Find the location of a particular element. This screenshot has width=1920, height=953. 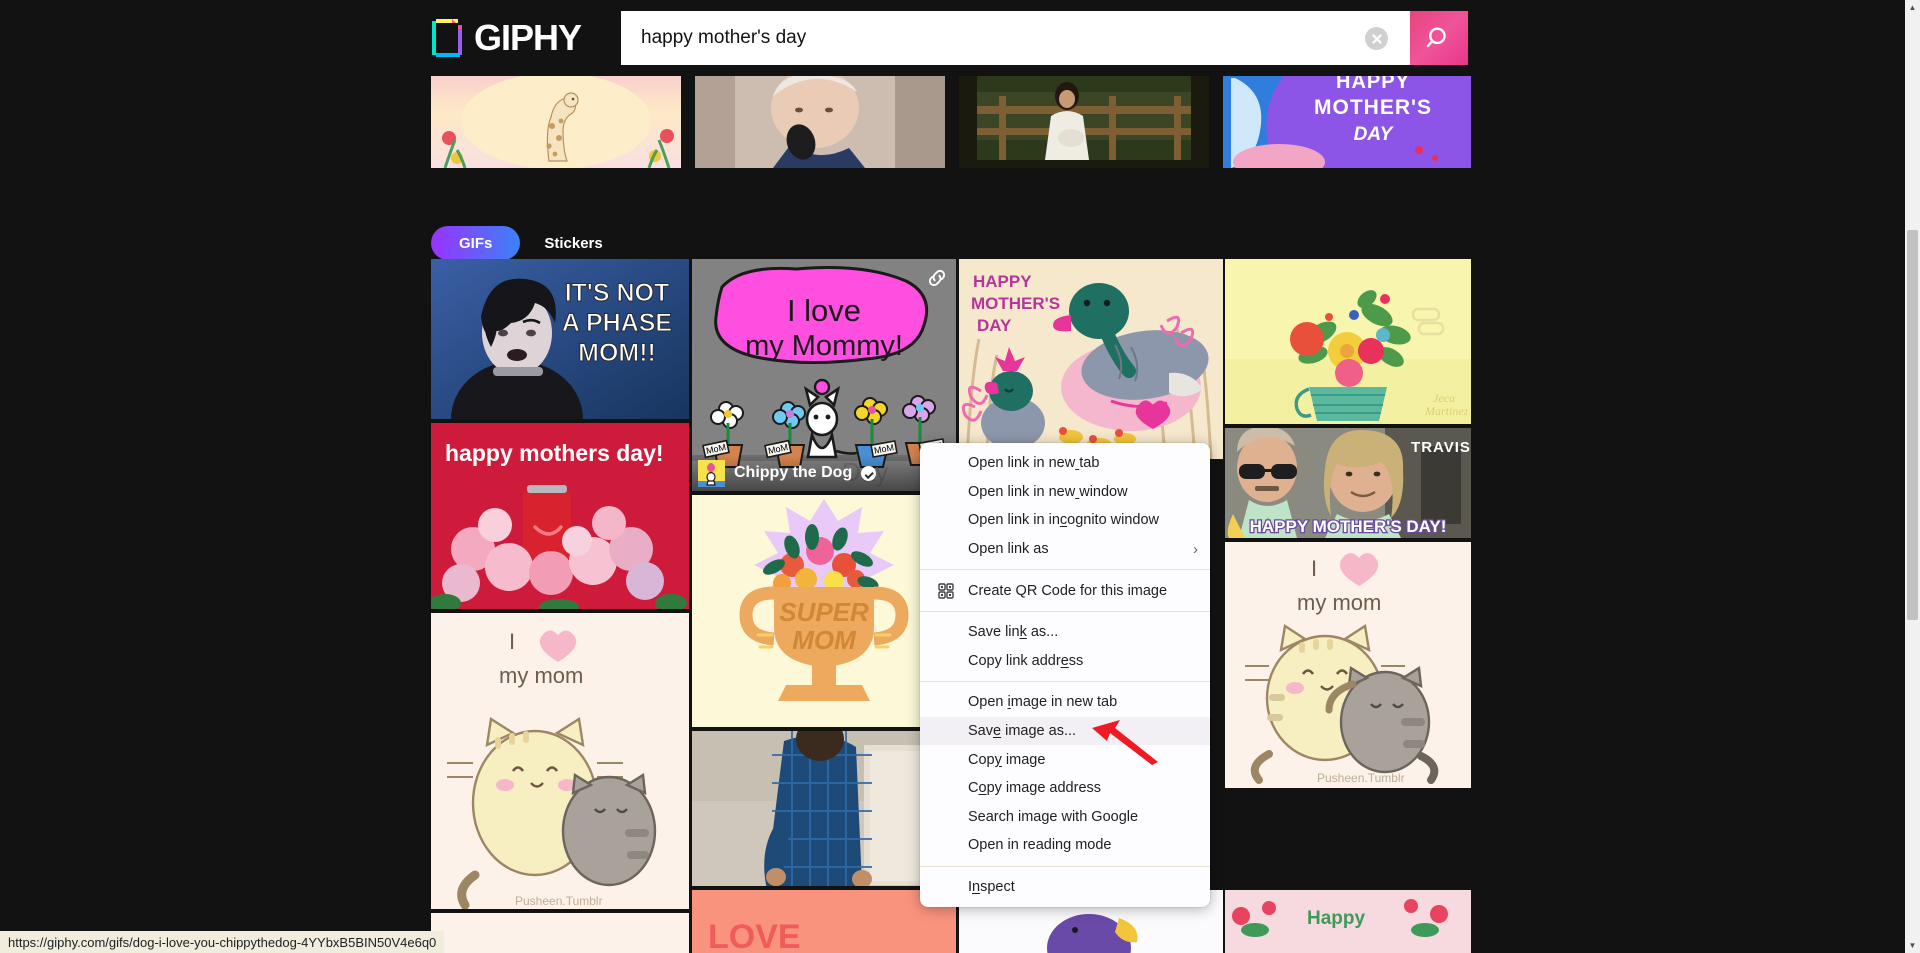

gif-tile-its-not-a-phase-mom: IT'S NOT A PHASE MOM!! is located at coordinates (560, 339).